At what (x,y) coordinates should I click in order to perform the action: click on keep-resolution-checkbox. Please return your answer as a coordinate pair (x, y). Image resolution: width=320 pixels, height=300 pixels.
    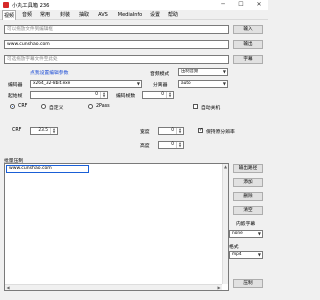
    Looking at the image, I should click on (200, 130).